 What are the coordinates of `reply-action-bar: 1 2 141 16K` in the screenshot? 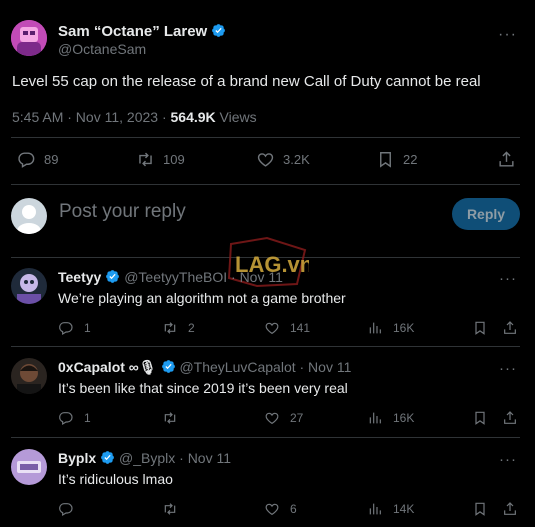 It's located at (267, 329).